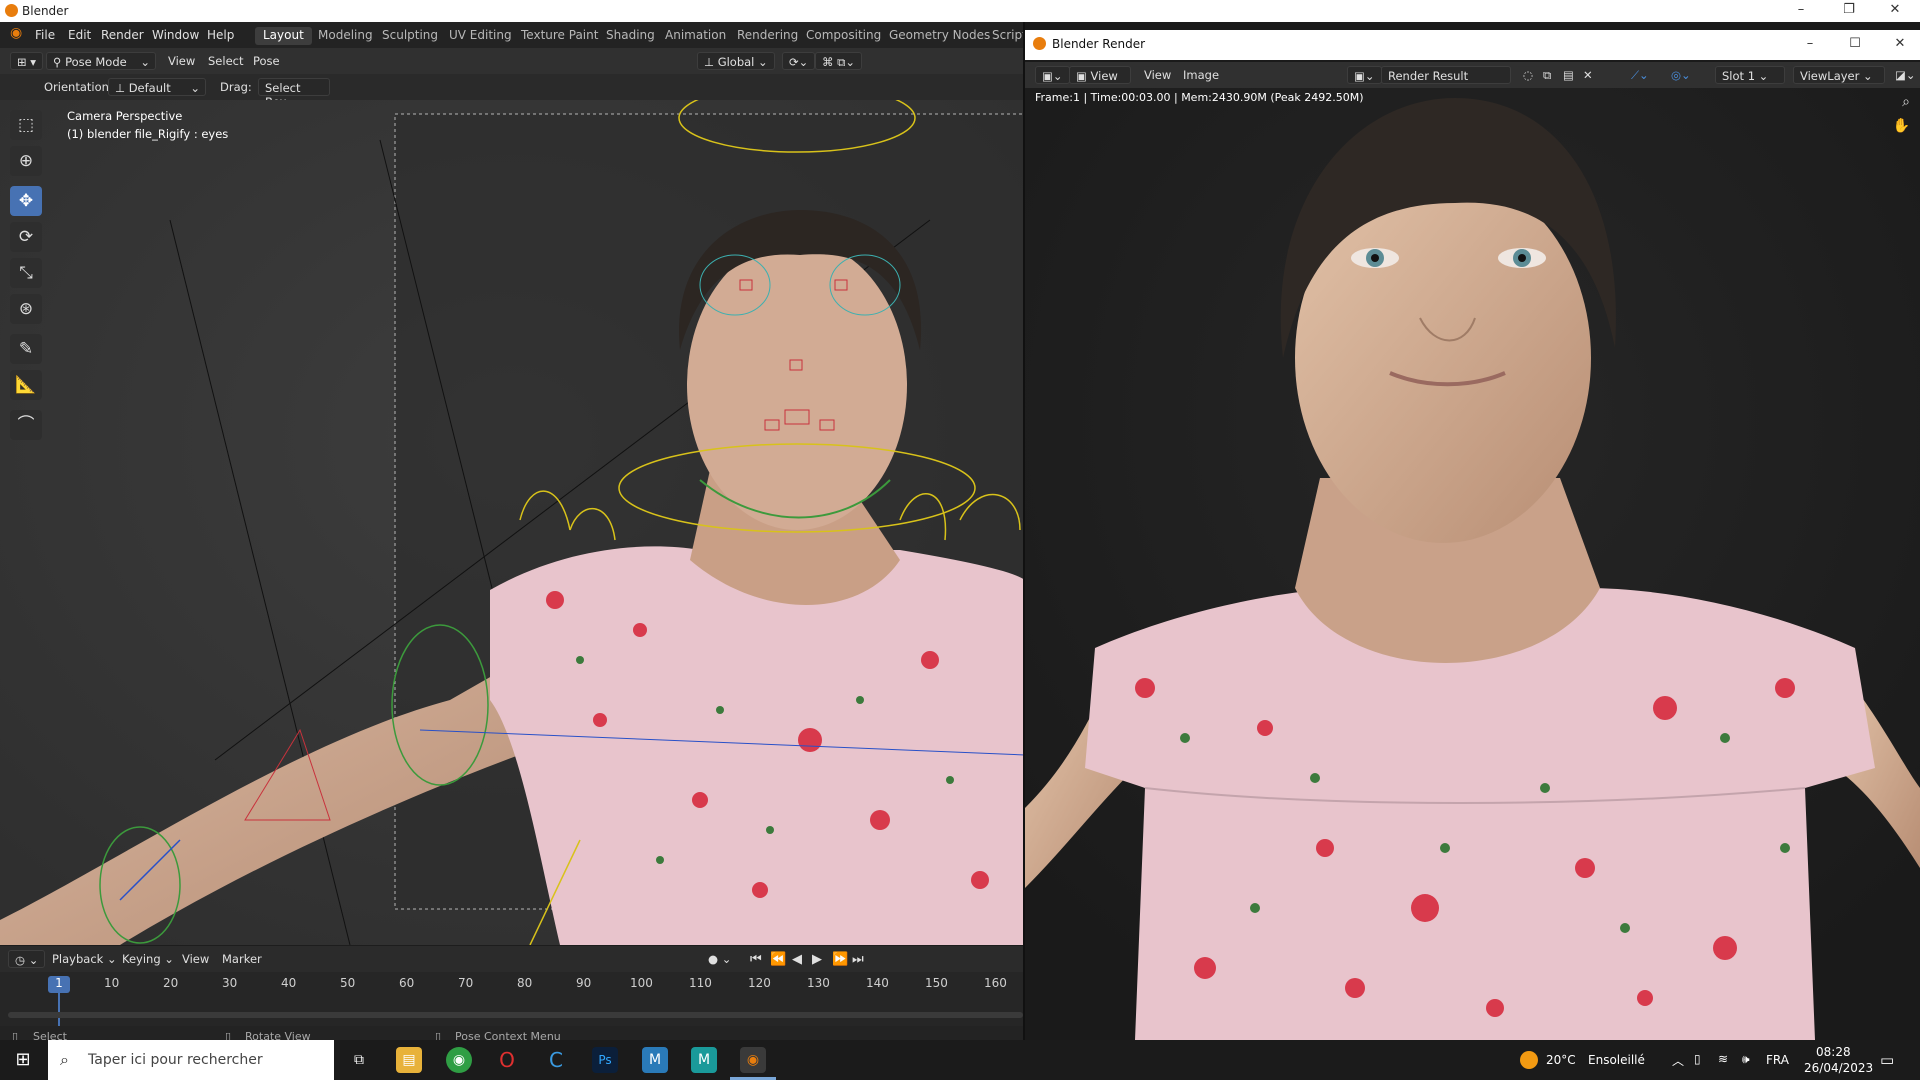 The width and height of the screenshot is (1920, 1080). Describe the element at coordinates (1777, 1060) in the screenshot. I see `language-indicator: FRA` at that location.